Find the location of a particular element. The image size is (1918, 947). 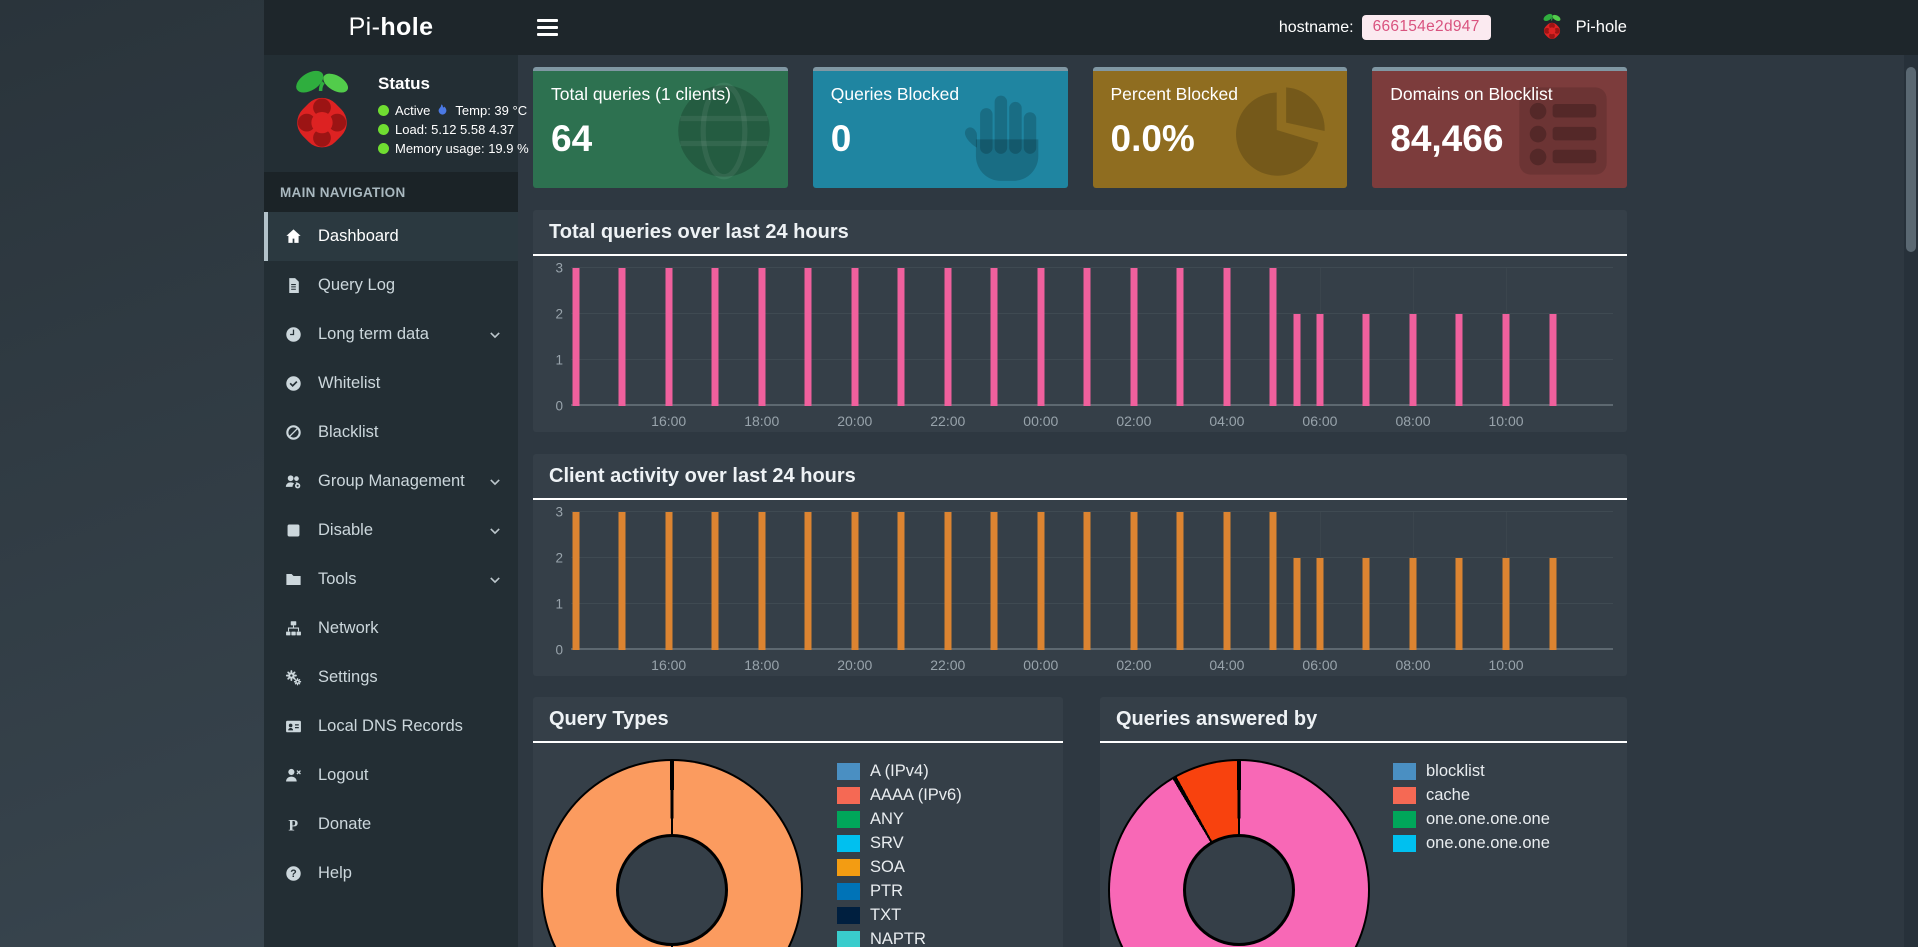

donut-hole is located at coordinates (1239, 890).